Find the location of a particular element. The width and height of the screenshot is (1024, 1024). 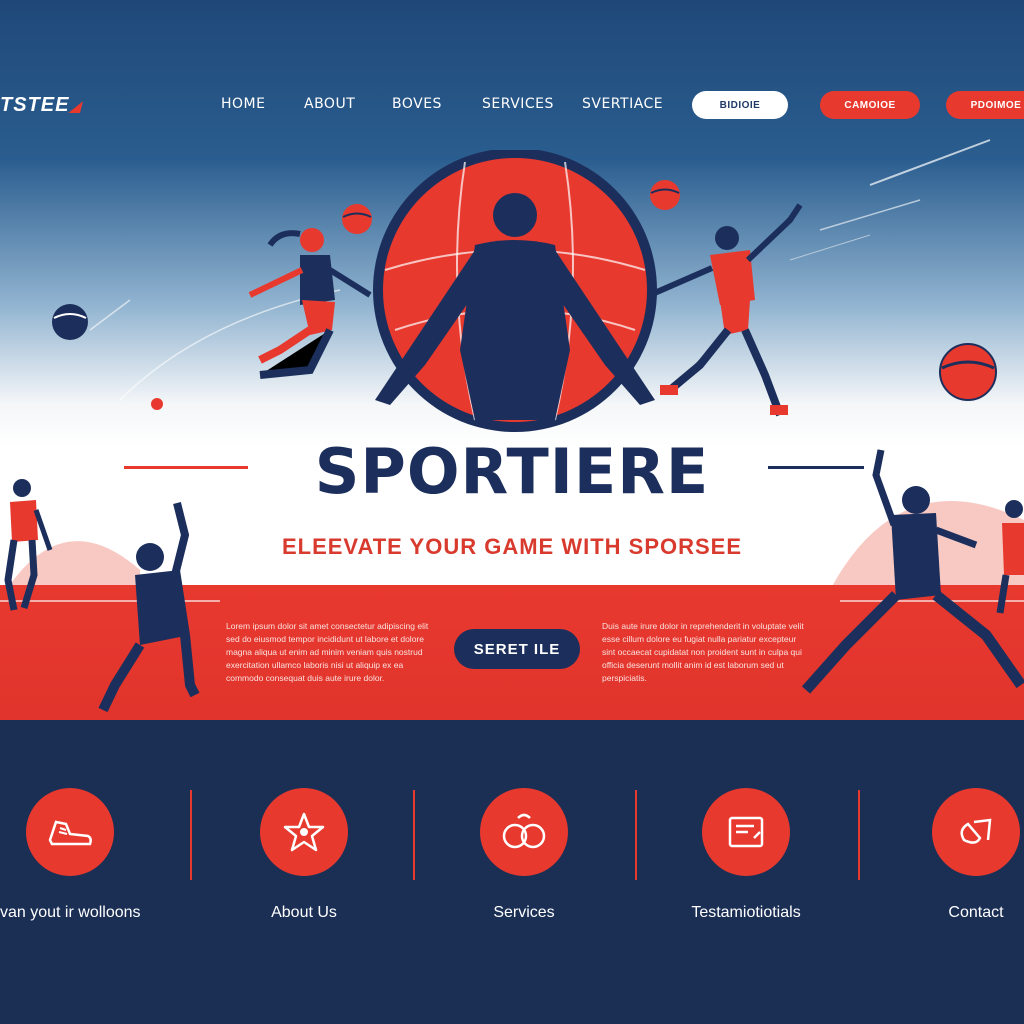

feature-label: About Us is located at coordinates (304, 912).